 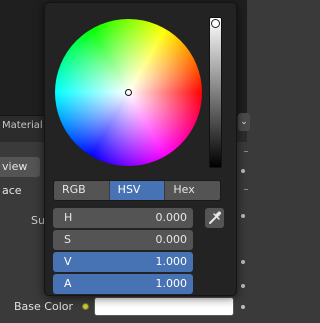 I want to click on base-color-label: Base Color, so click(x=44, y=306).